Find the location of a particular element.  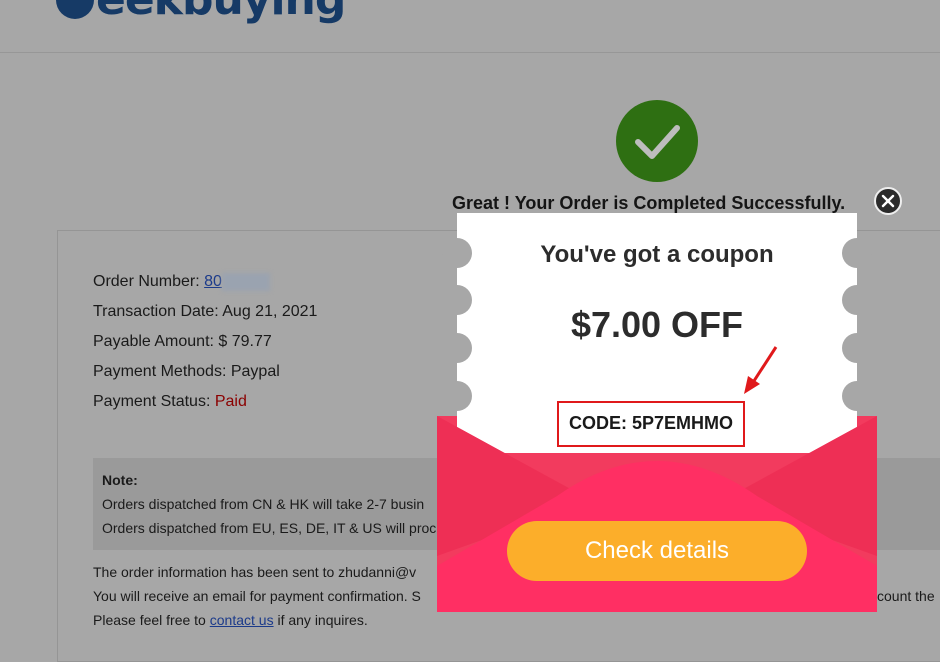

order-number-row: Order Number: 80 is located at coordinates (181, 282).